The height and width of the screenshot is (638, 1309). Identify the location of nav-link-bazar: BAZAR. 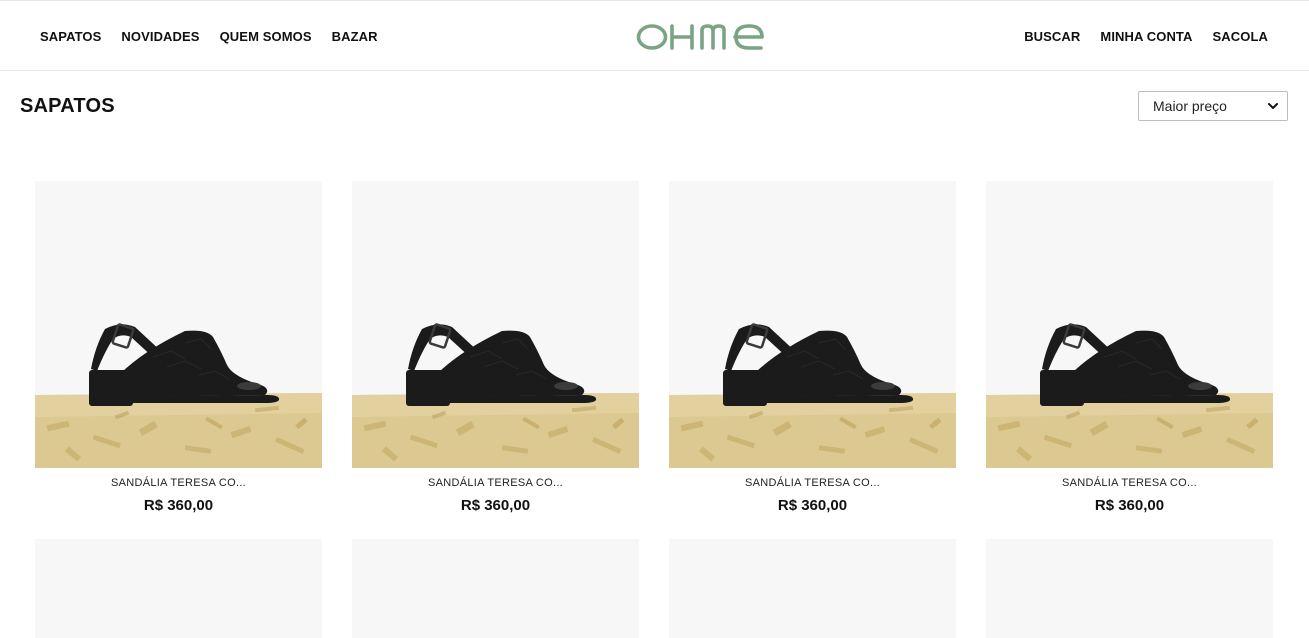
(355, 37).